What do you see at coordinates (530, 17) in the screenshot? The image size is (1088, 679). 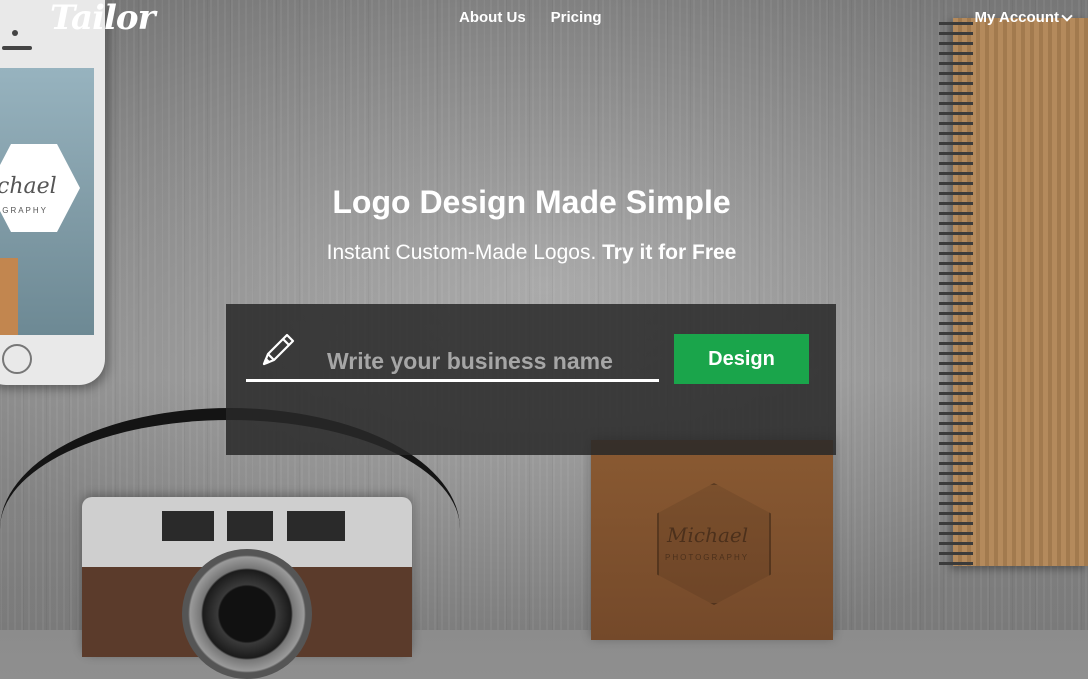 I see `main-nav: About Us Pricing` at bounding box center [530, 17].